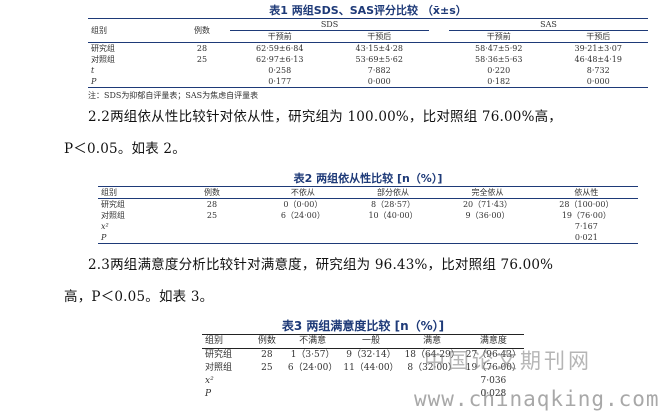  I want to click on header-cell: 例数, so click(212, 192).